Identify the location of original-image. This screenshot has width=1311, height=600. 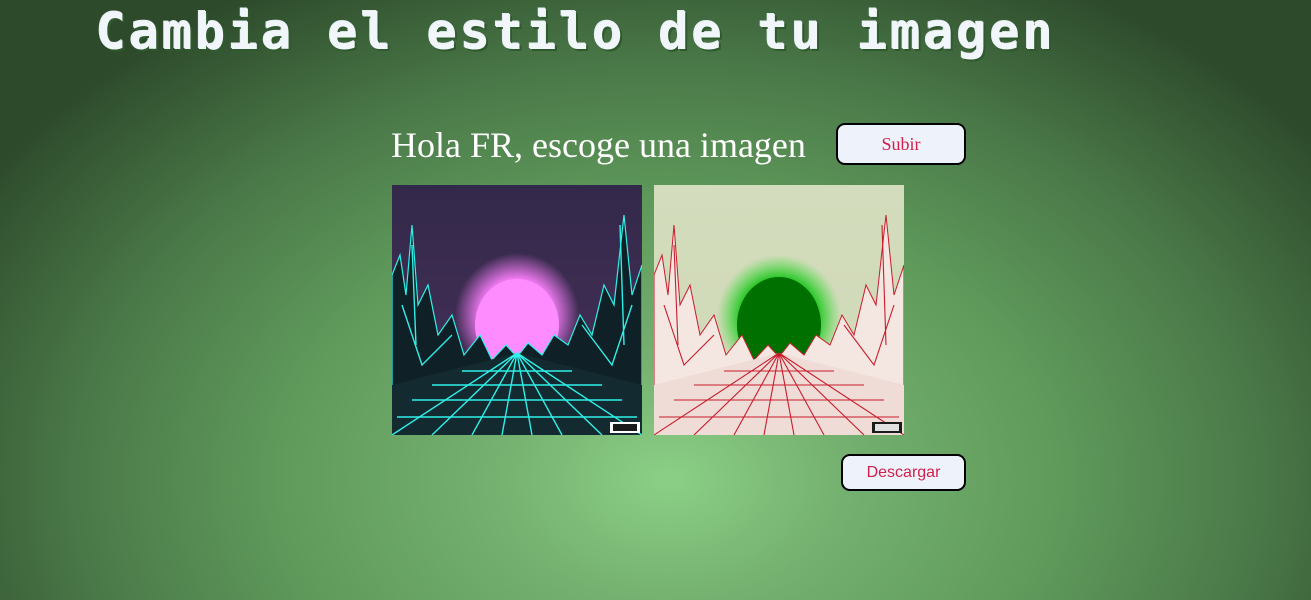
(517, 310).